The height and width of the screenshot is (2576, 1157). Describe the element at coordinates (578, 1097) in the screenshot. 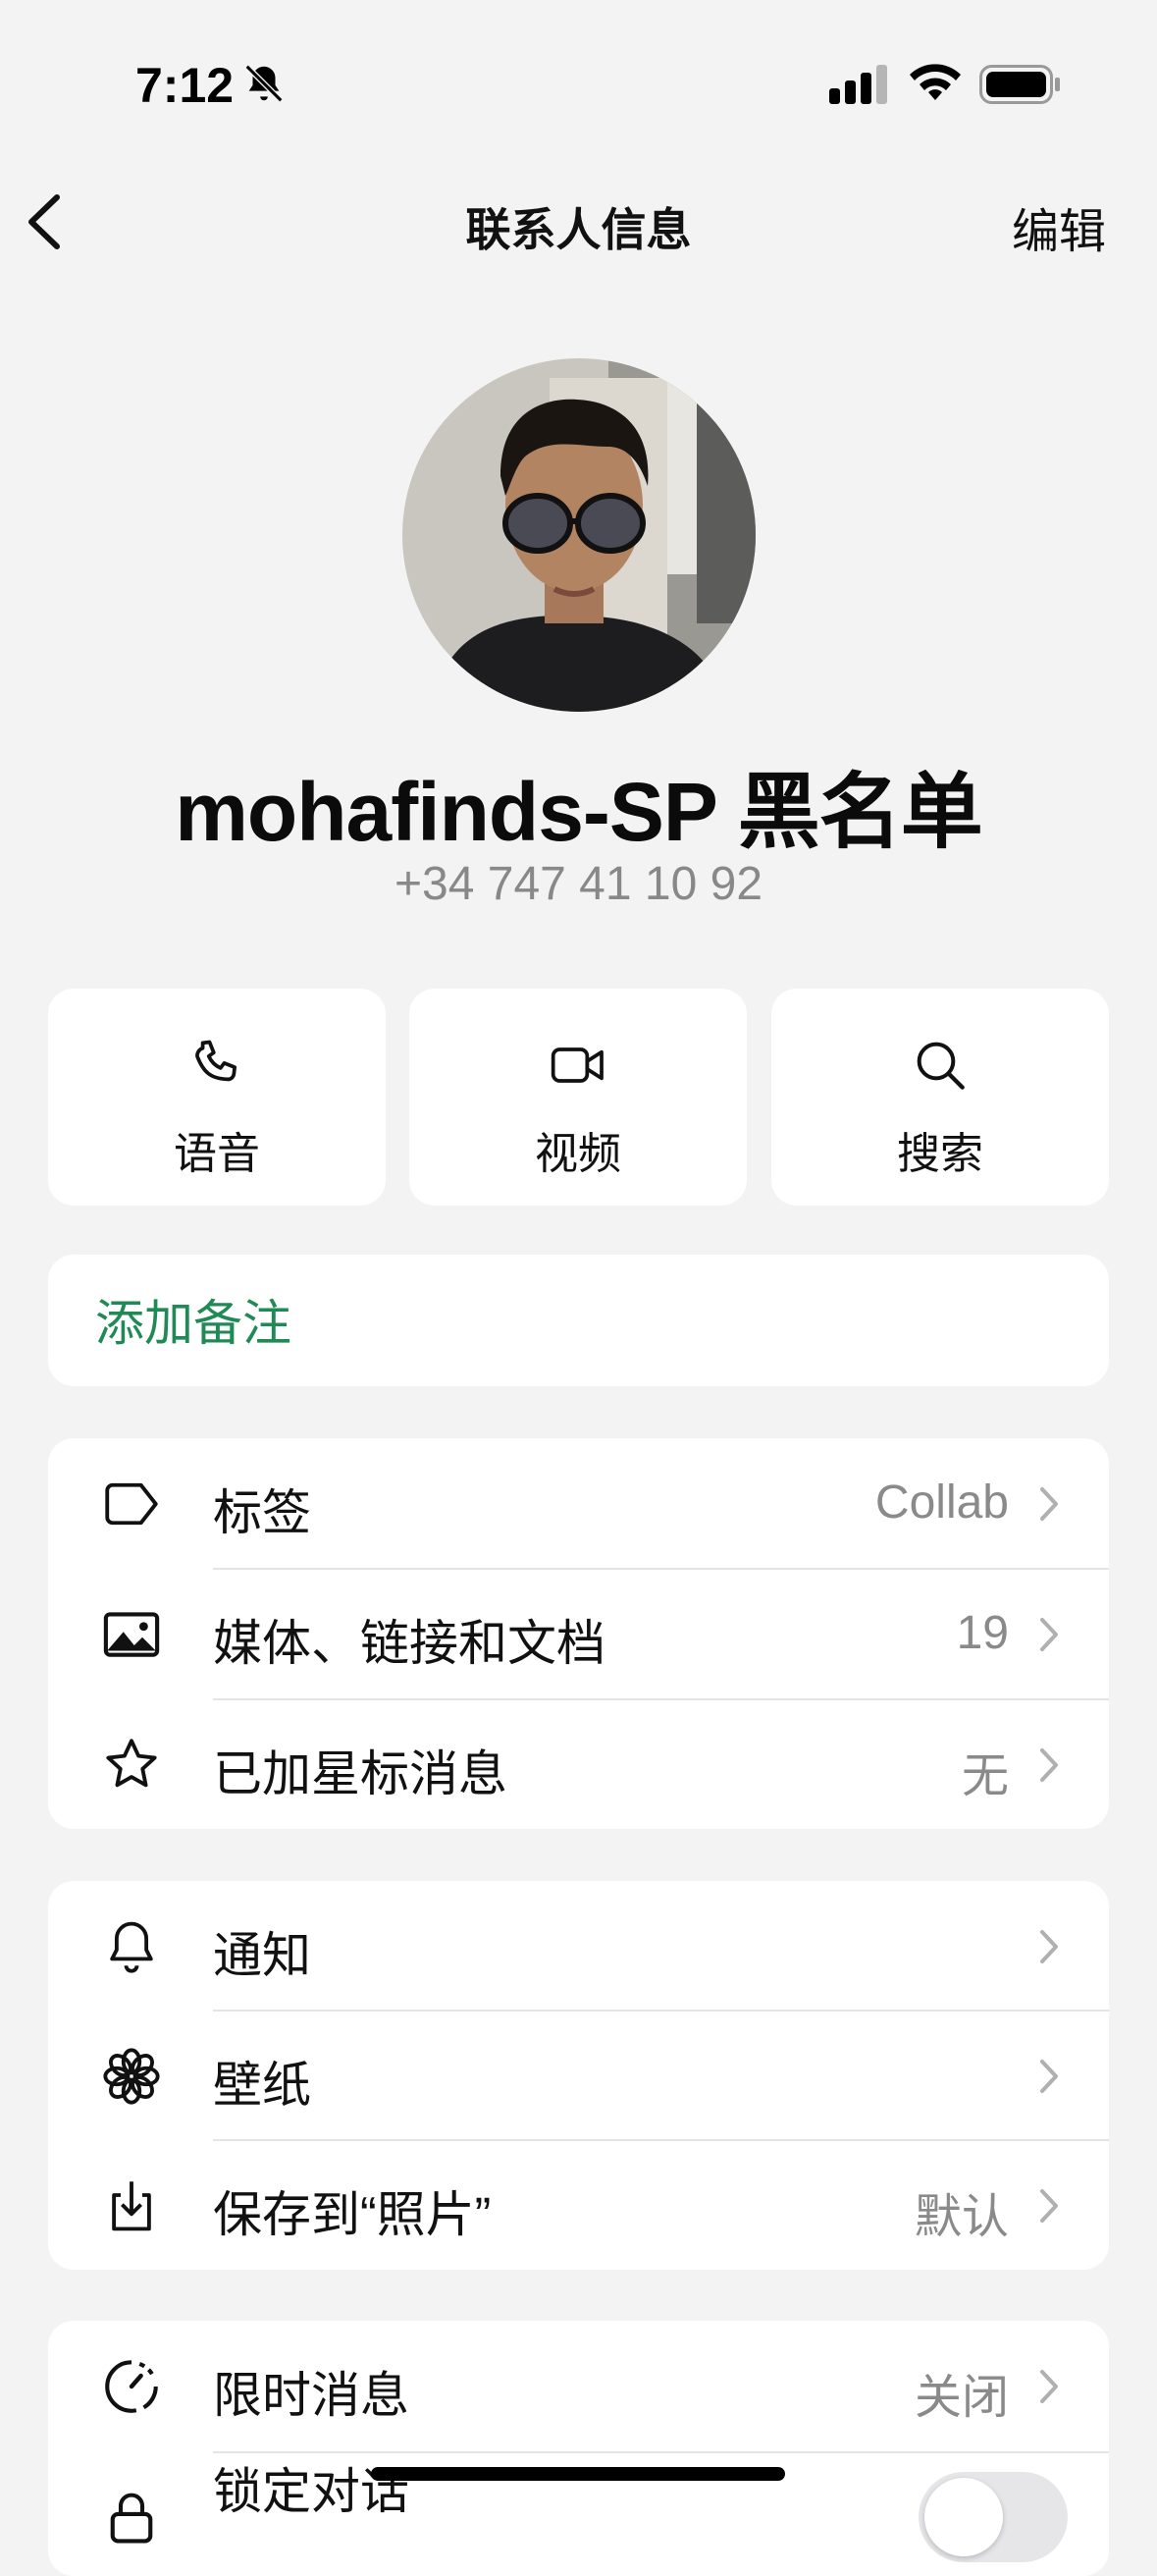

I see `video-call-button: 视频` at that location.